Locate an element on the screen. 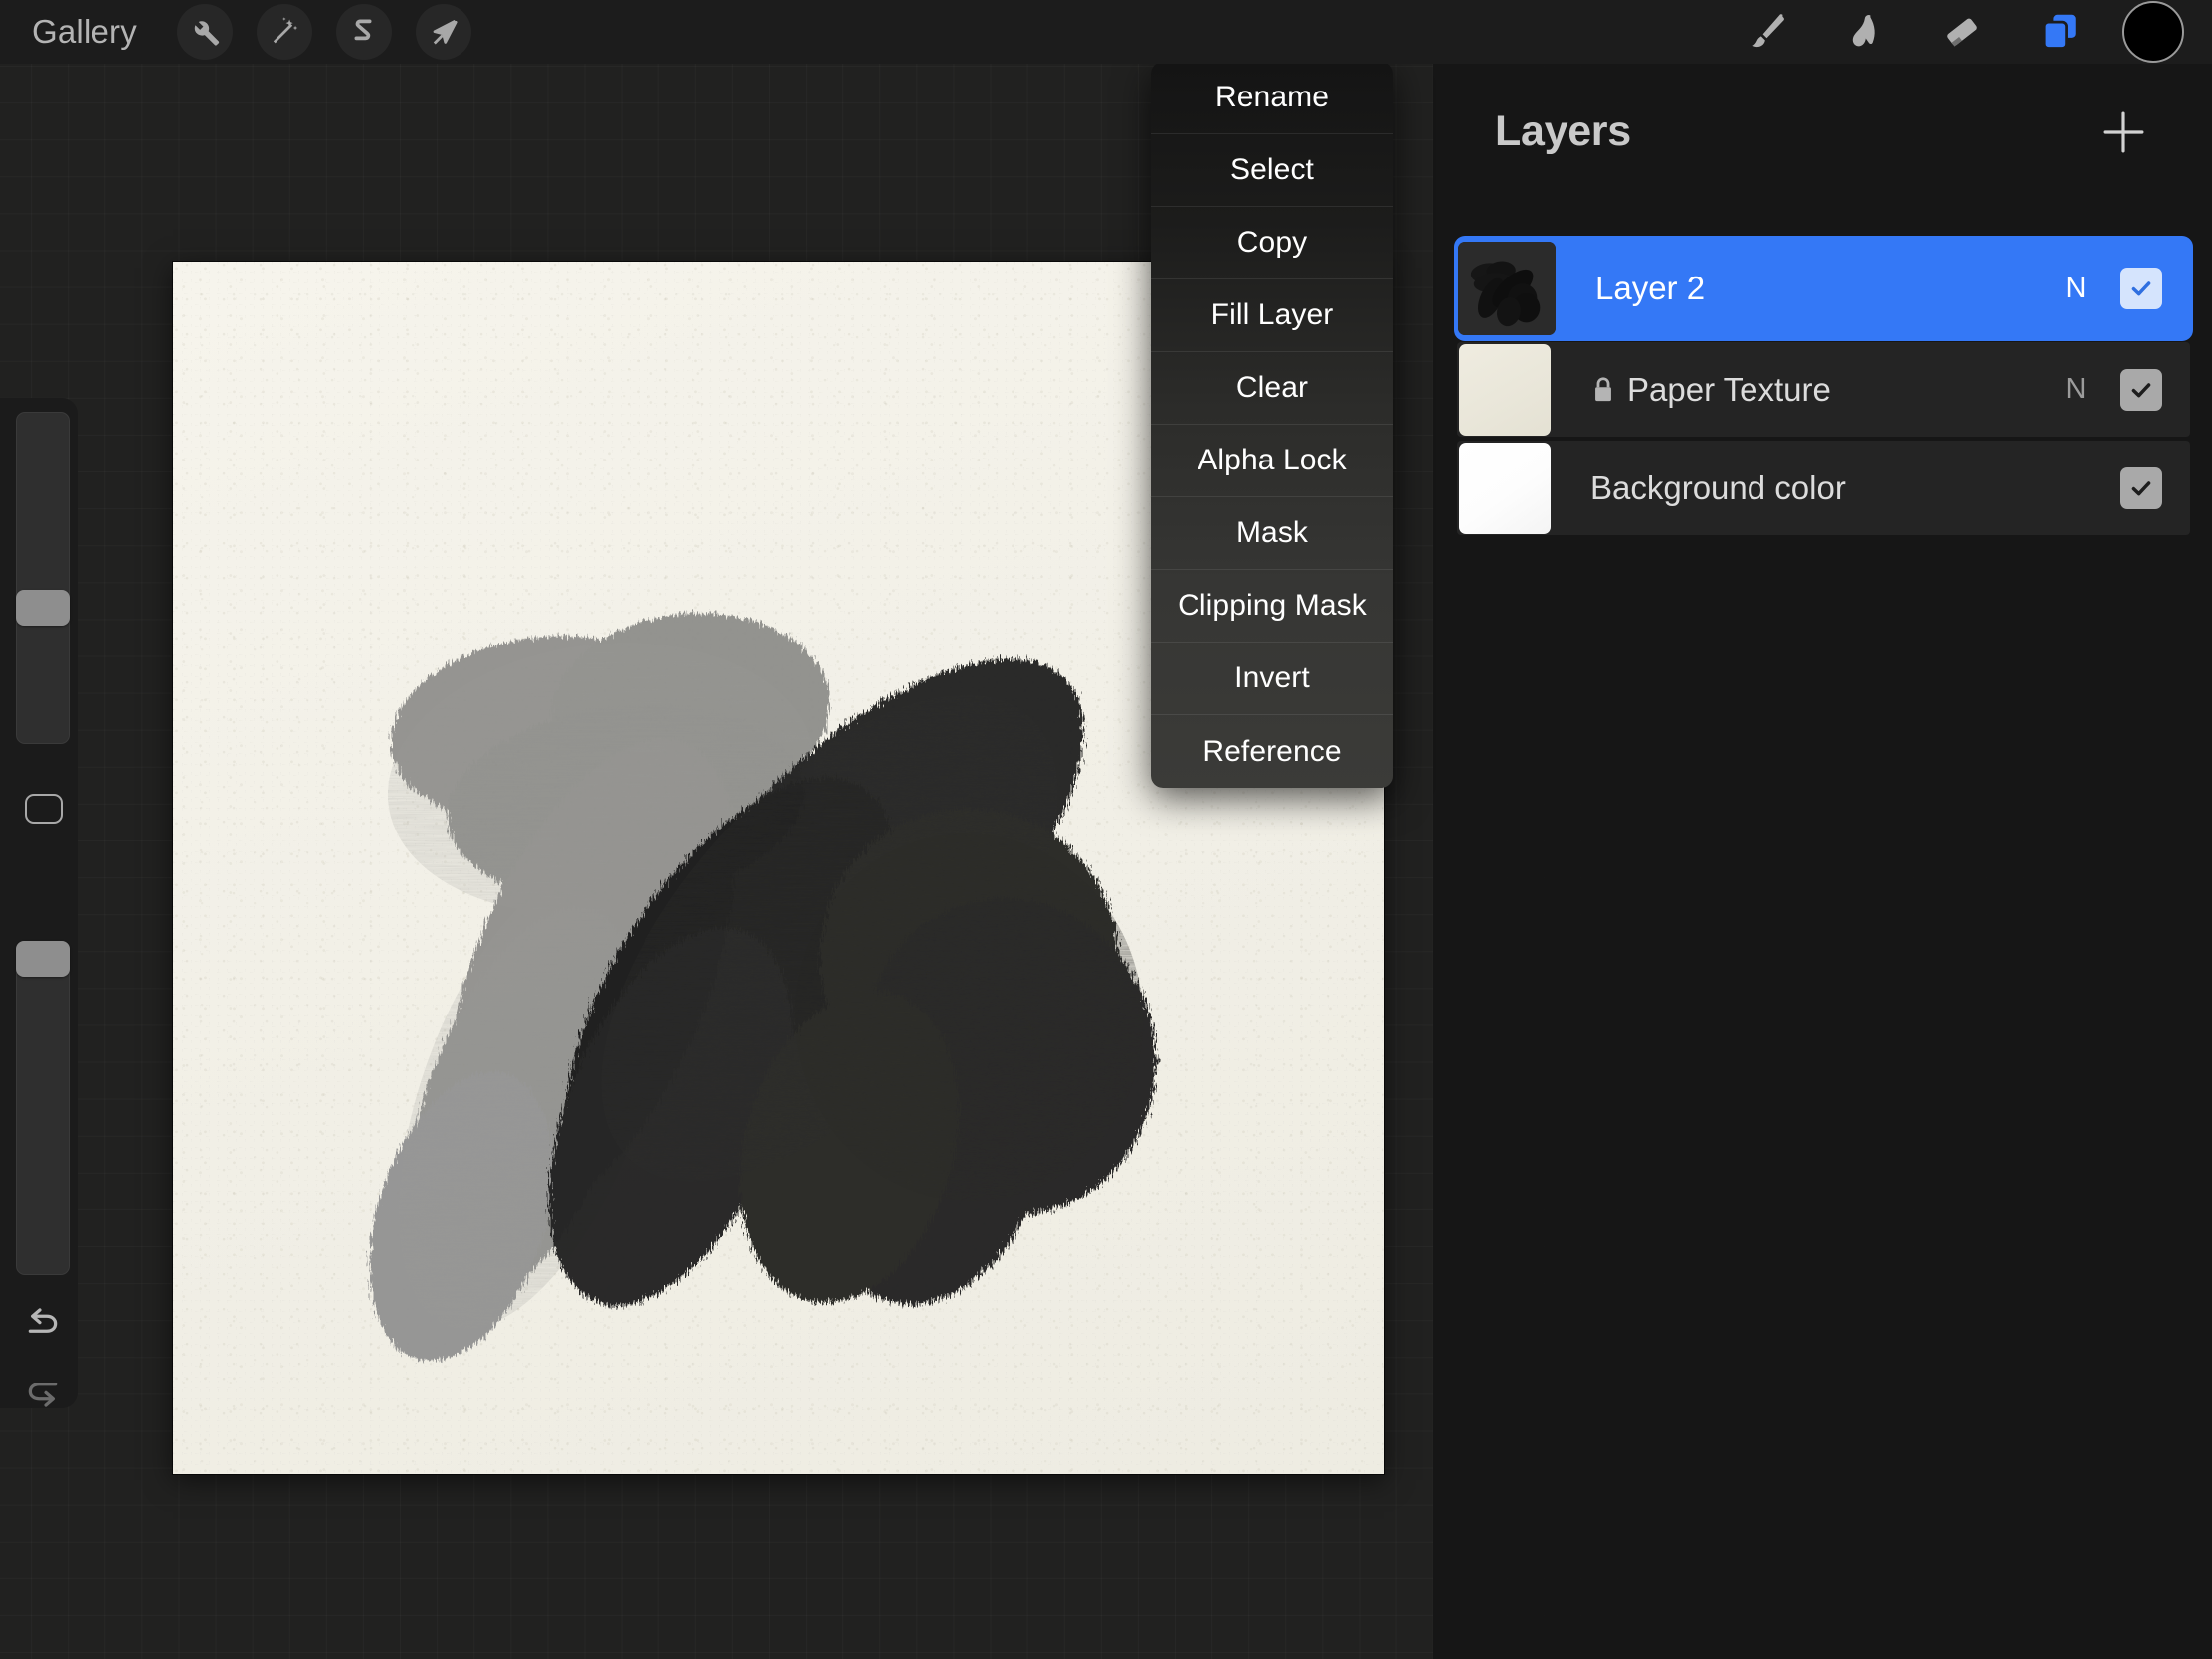 The image size is (2212, 1659). layers-panel-title: Layers is located at coordinates (1563, 131).